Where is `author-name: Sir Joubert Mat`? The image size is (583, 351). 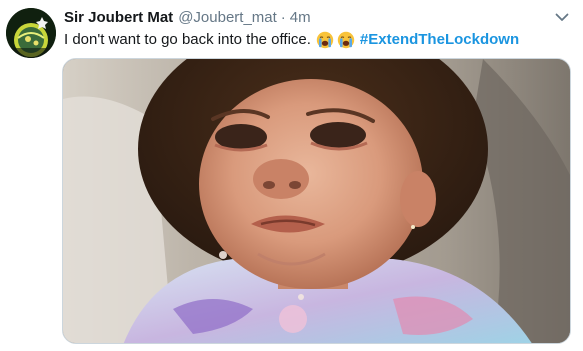
author-name: Sir Joubert Mat is located at coordinates (118, 18).